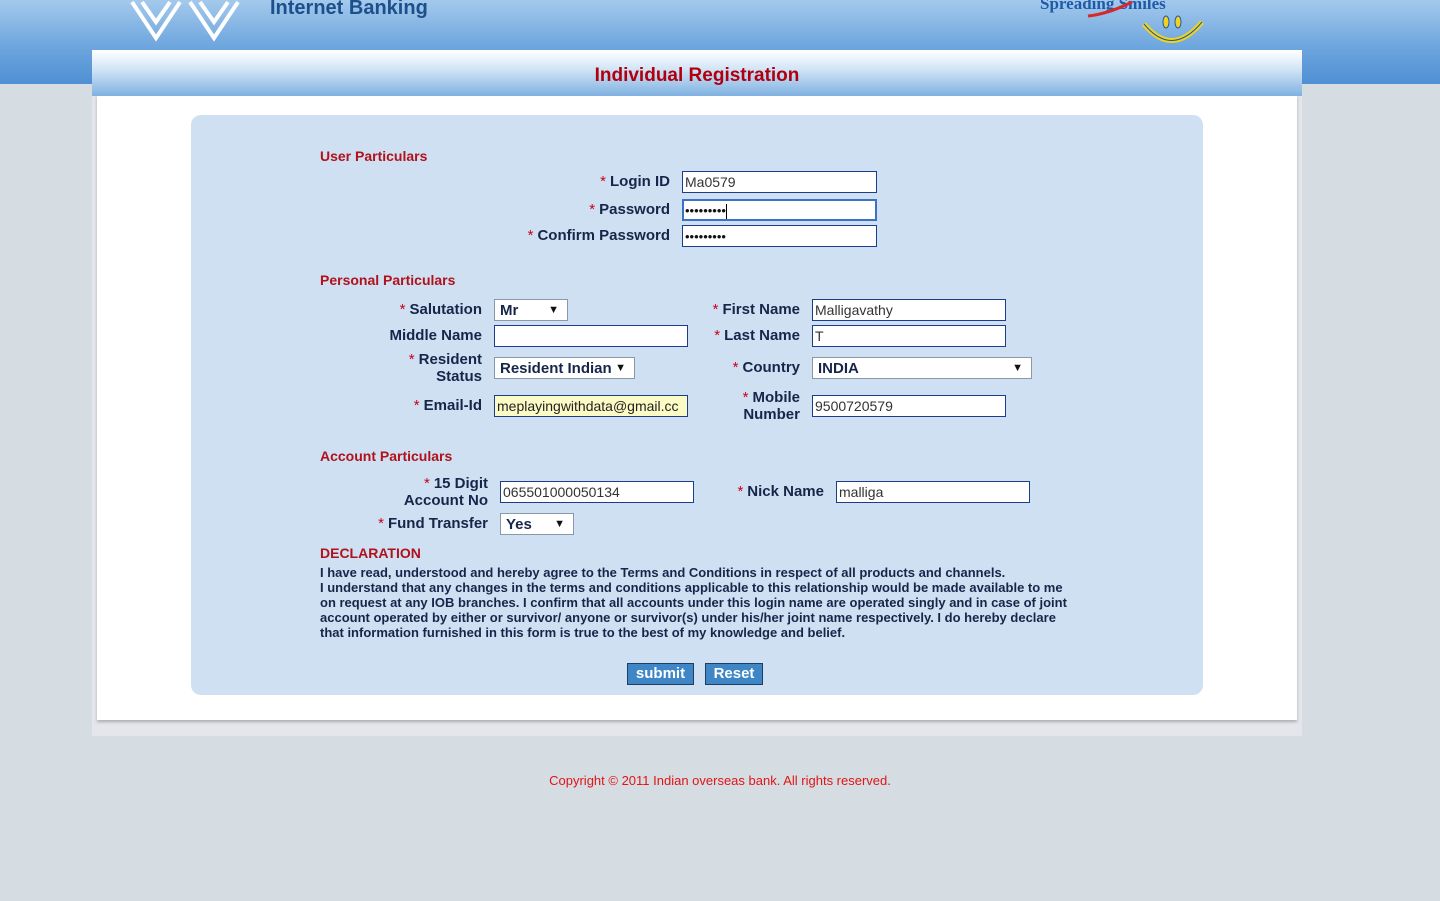 The width and height of the screenshot is (1440, 901). Describe the element at coordinates (1173, 29) in the screenshot. I see `smiley-icon` at that location.